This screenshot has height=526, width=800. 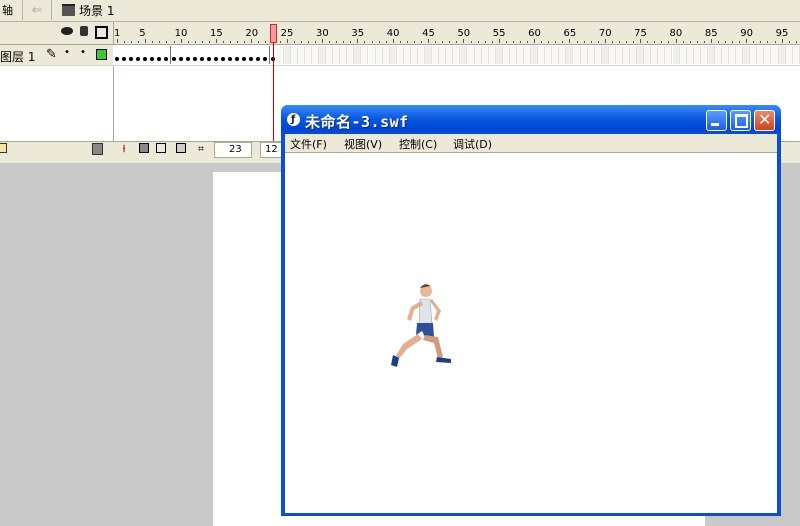 What do you see at coordinates (144, 150) in the screenshot?
I see `onion-skin-icon` at bounding box center [144, 150].